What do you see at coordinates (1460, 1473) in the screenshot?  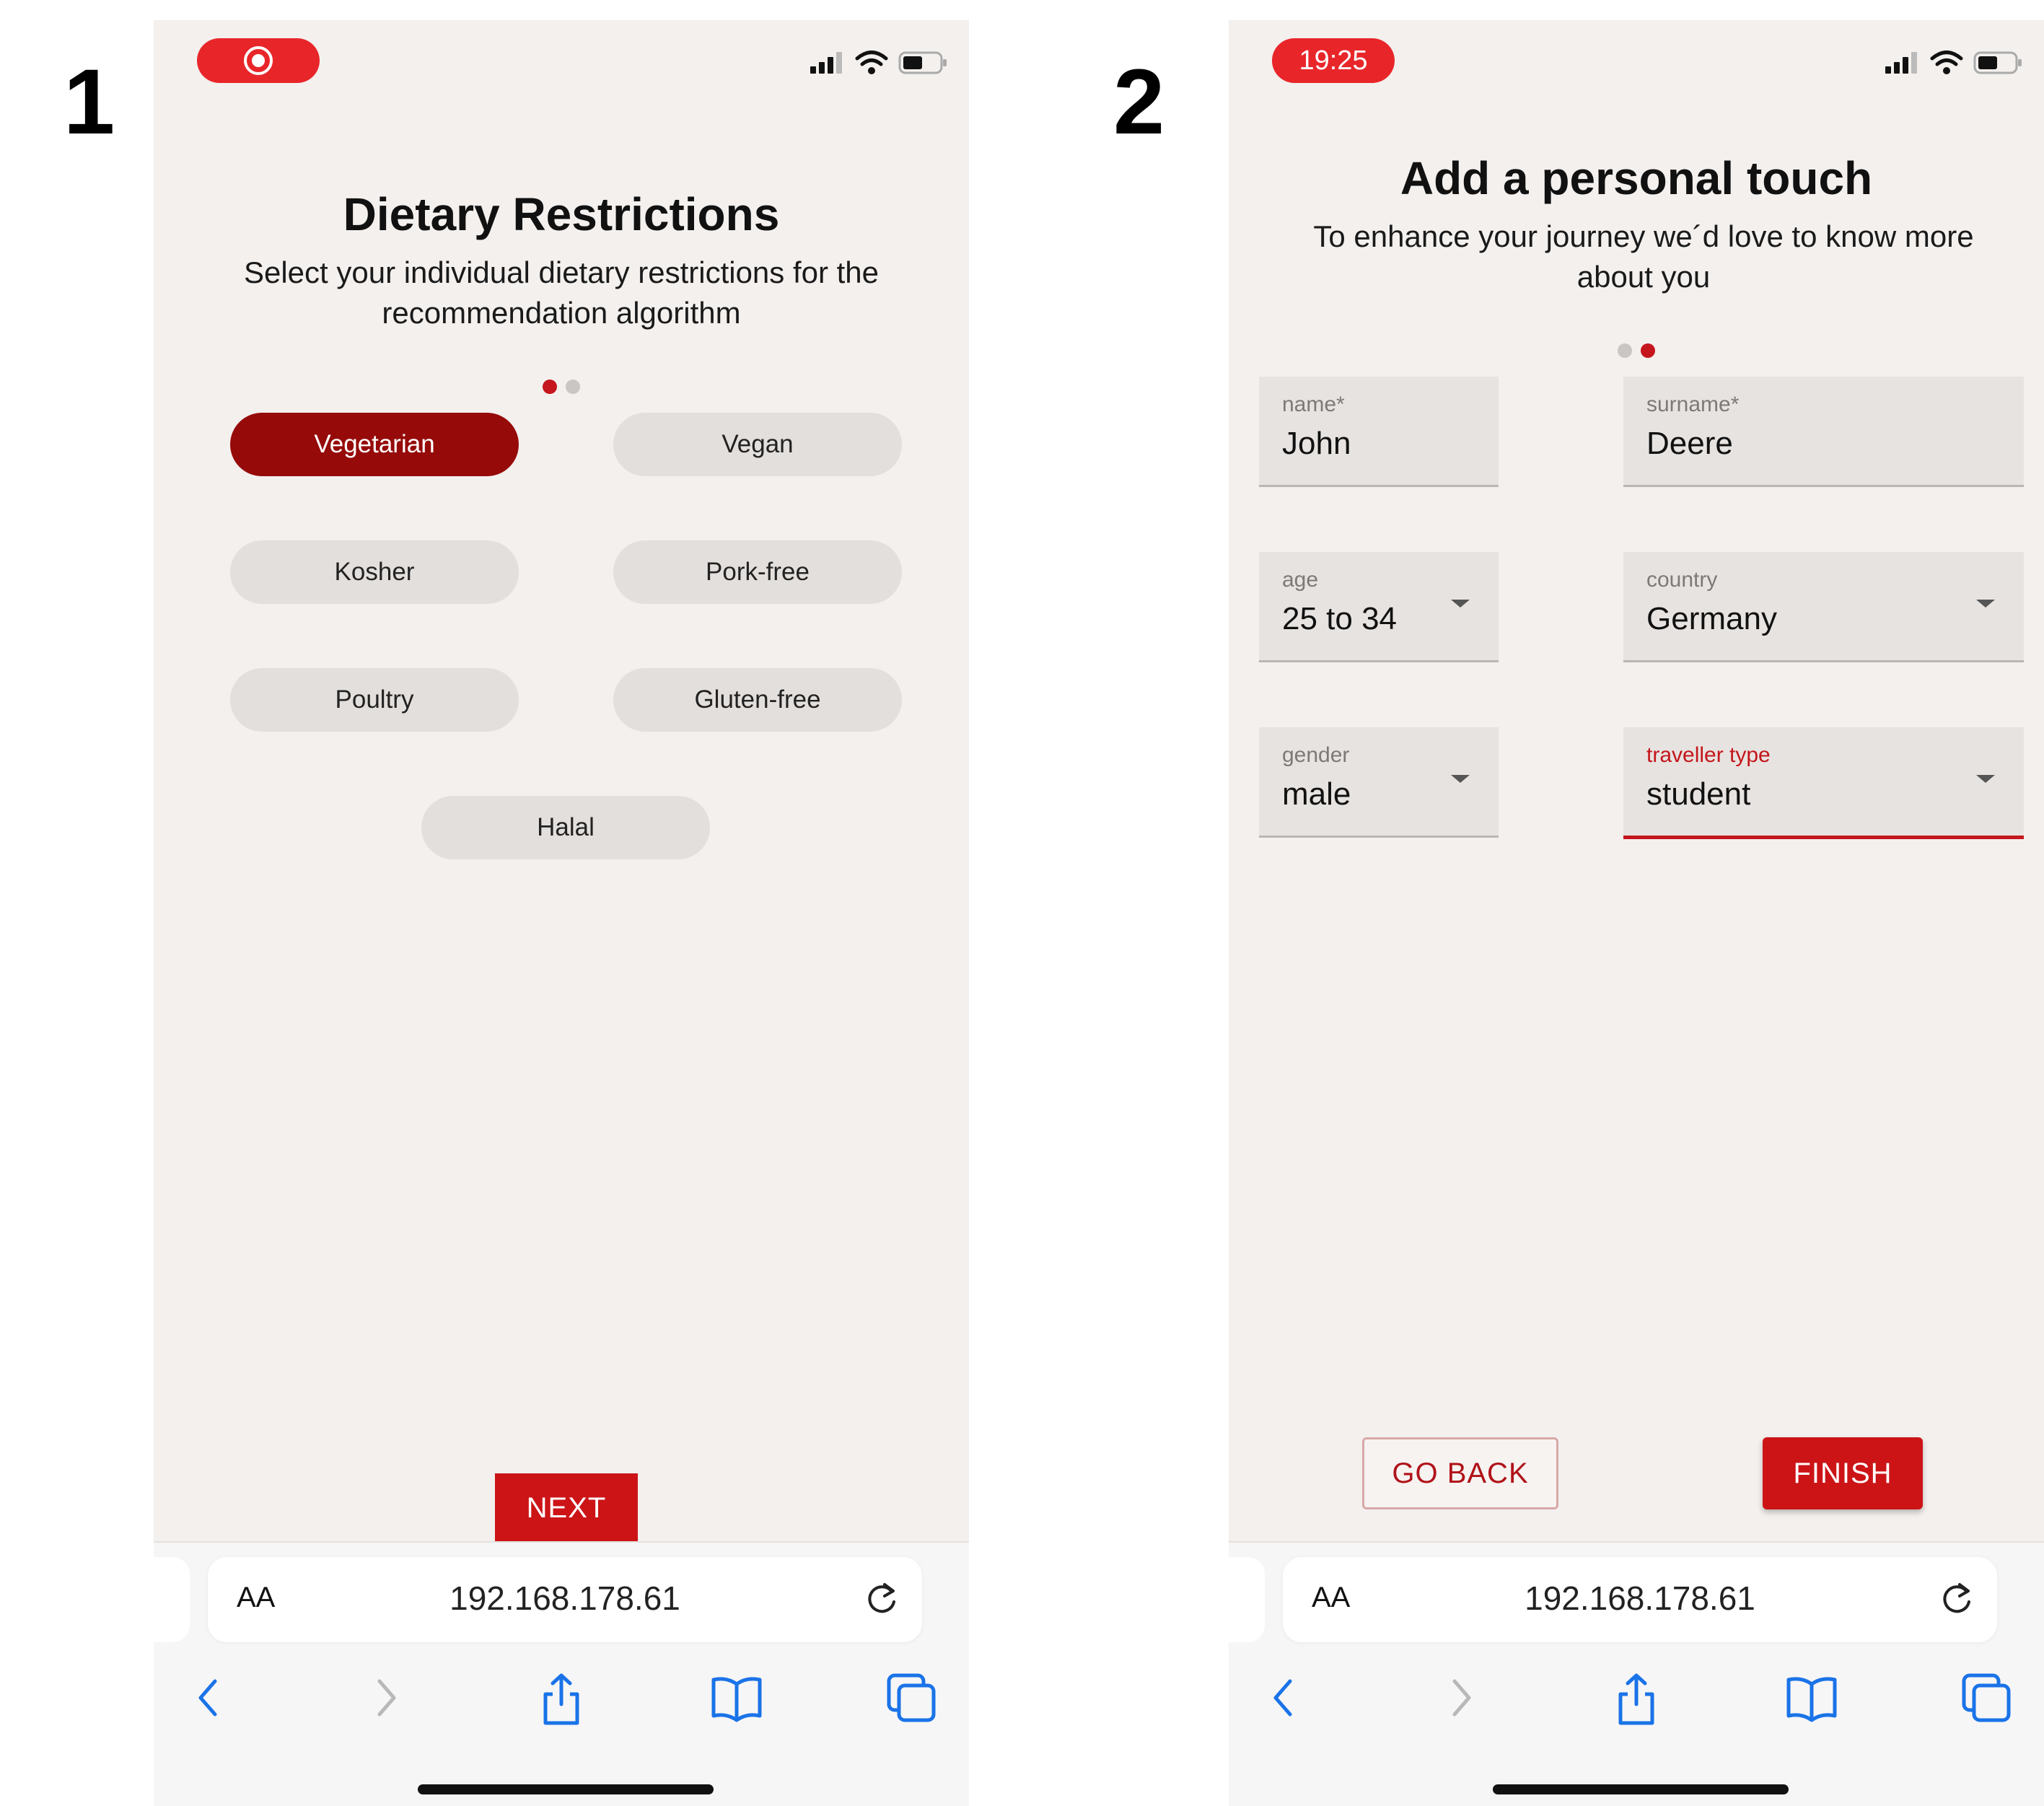 I see `go-back-button: GO BACK` at bounding box center [1460, 1473].